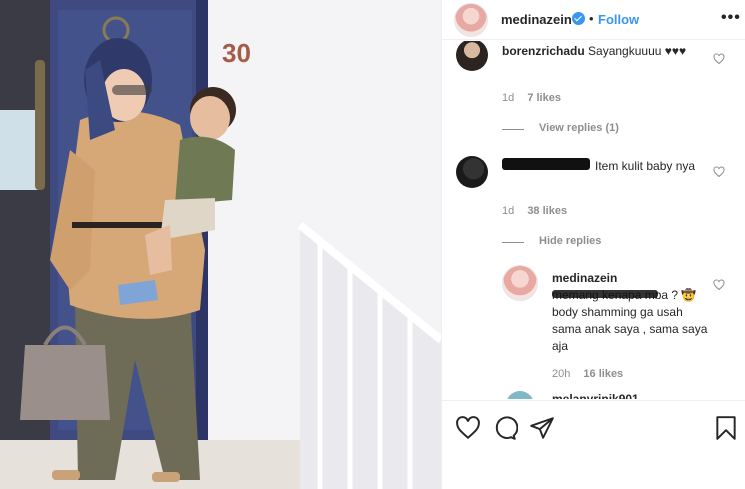  I want to click on comment-icon, so click(505, 428).